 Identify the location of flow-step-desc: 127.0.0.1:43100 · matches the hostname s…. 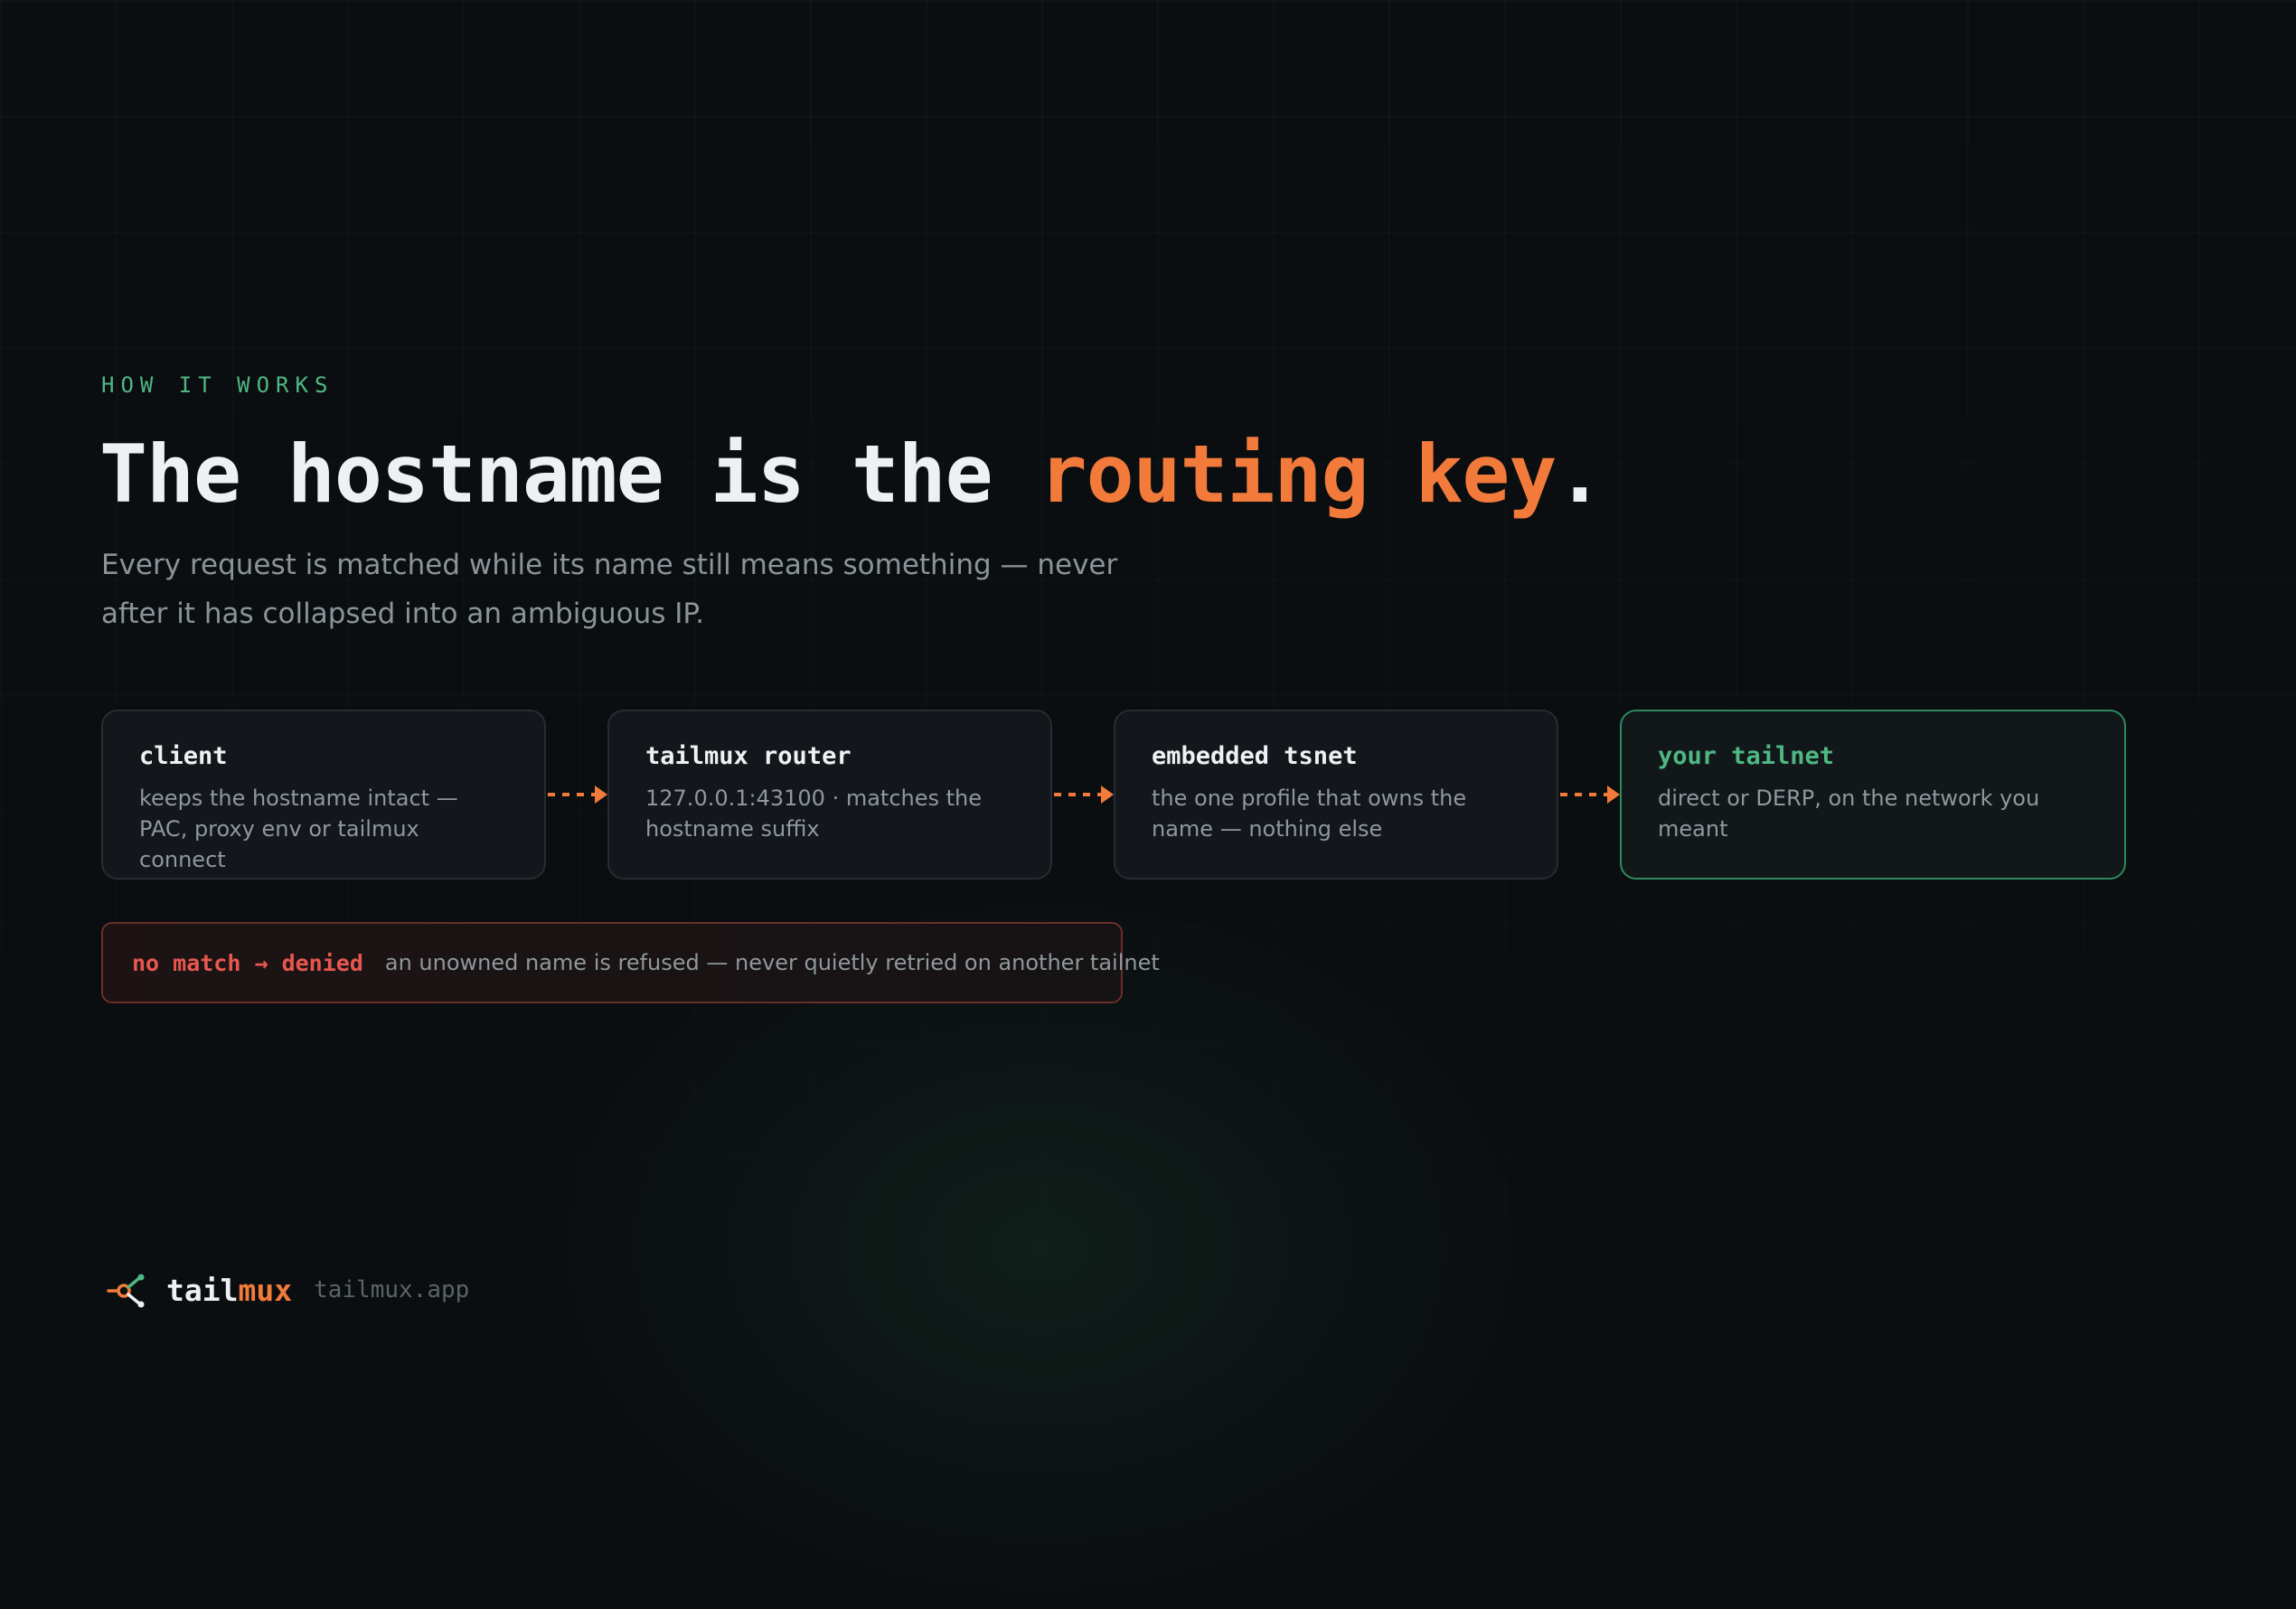
(814, 814).